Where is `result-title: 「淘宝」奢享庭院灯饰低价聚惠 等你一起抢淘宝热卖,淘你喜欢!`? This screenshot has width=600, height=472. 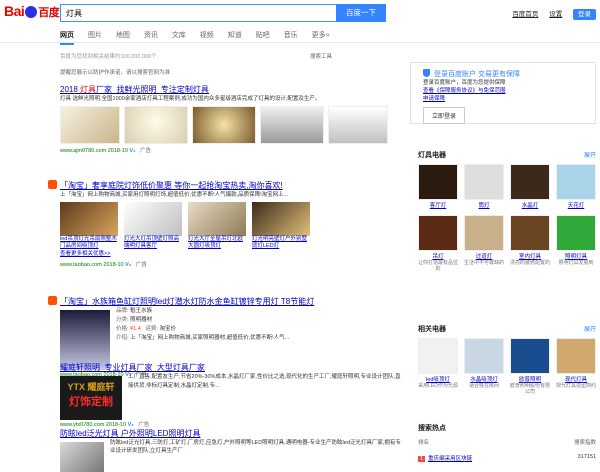 result-title: 「淘宝」奢享庭院灯饰低价聚惠 等你一起抢淘宝热卖,淘你喜欢! is located at coordinates (232, 185).